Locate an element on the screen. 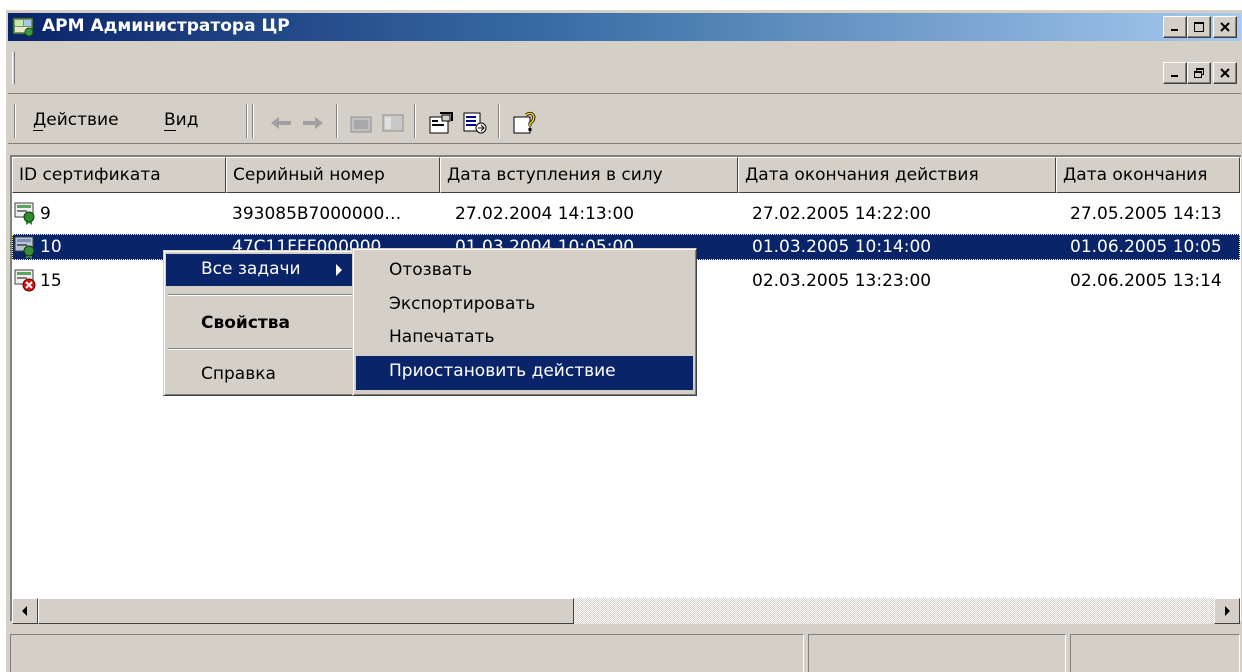  cell-valid-to: 02.03.2005 13:23:00 is located at coordinates (842, 281).